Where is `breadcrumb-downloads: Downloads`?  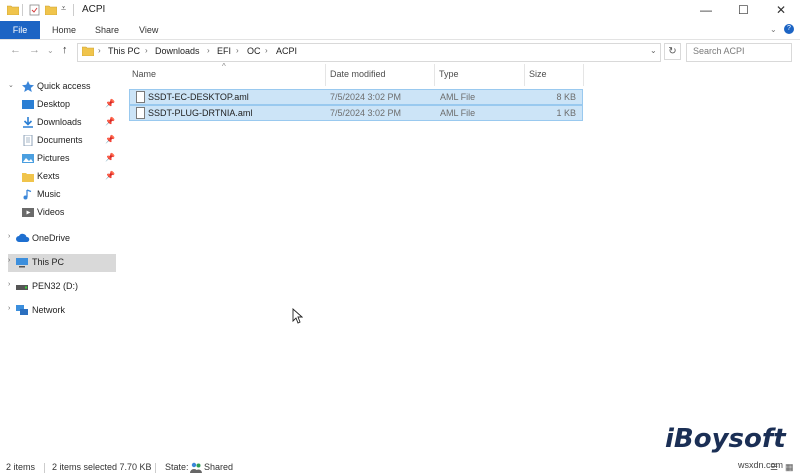
breadcrumb-downloads: Downloads is located at coordinates (177, 51).